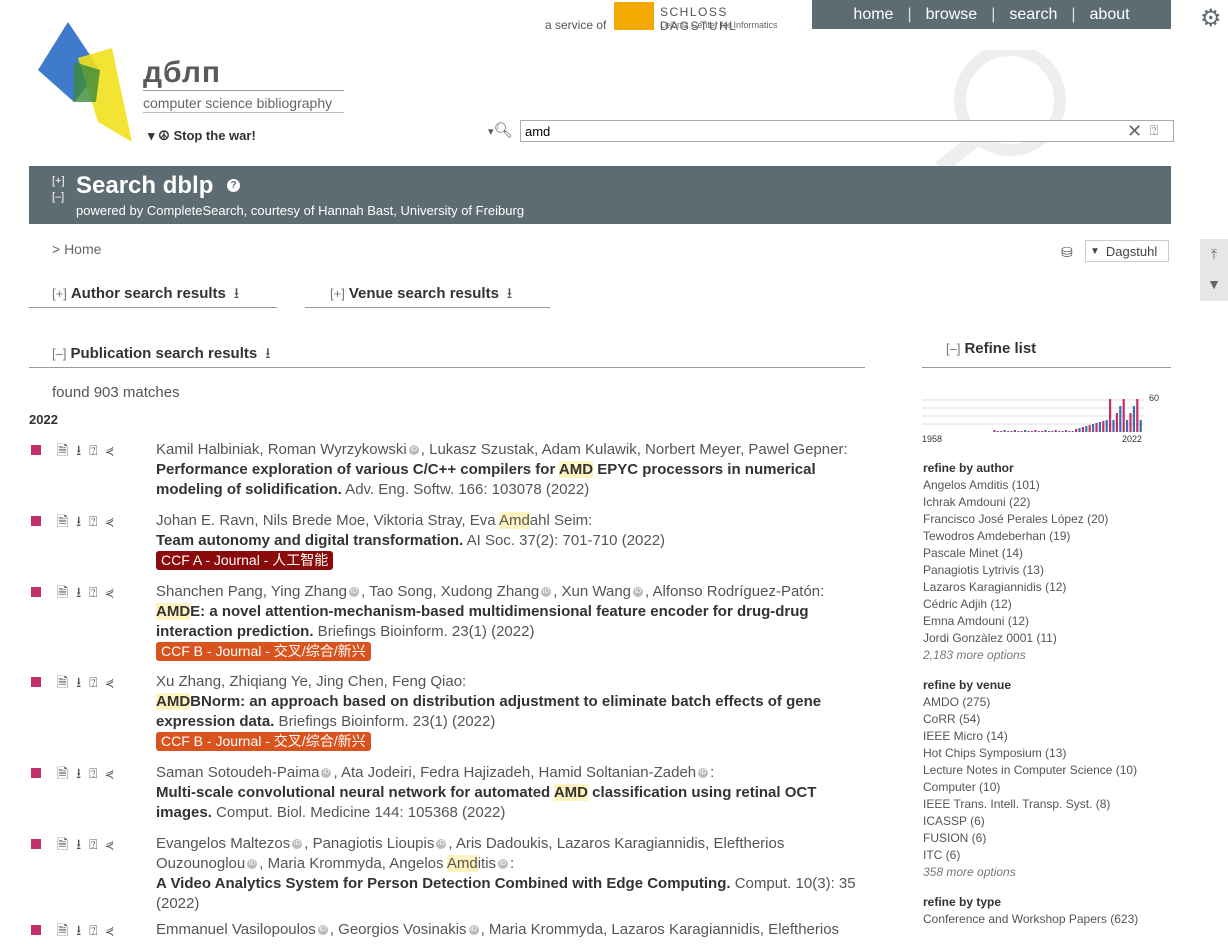 The image size is (1228, 944). I want to click on stop-war-link: ▾ ☮ Stop the war!, so click(202, 136).